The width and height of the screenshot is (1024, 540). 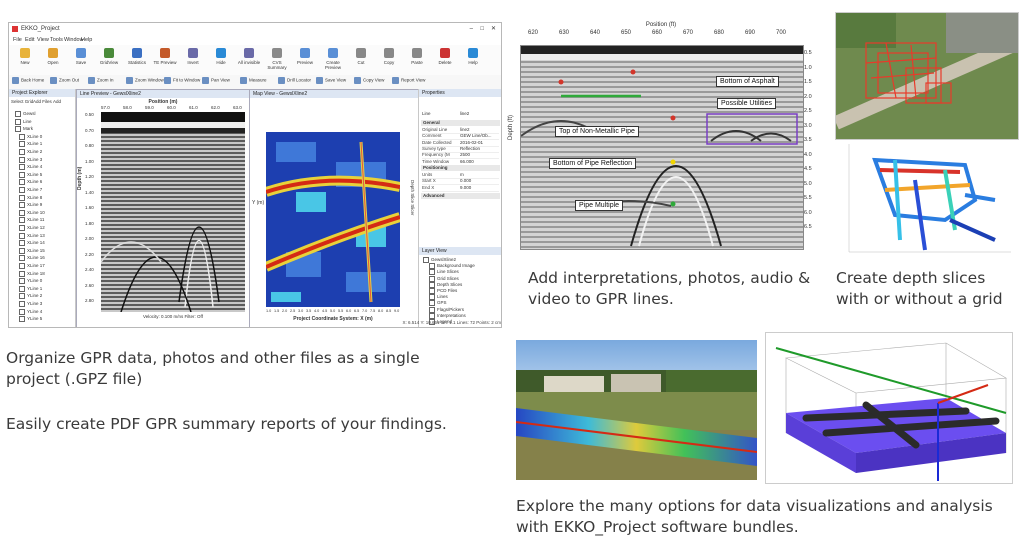 What do you see at coordinates (408, 80) in the screenshot?
I see `toolbar-button-10: Report View` at bounding box center [408, 80].